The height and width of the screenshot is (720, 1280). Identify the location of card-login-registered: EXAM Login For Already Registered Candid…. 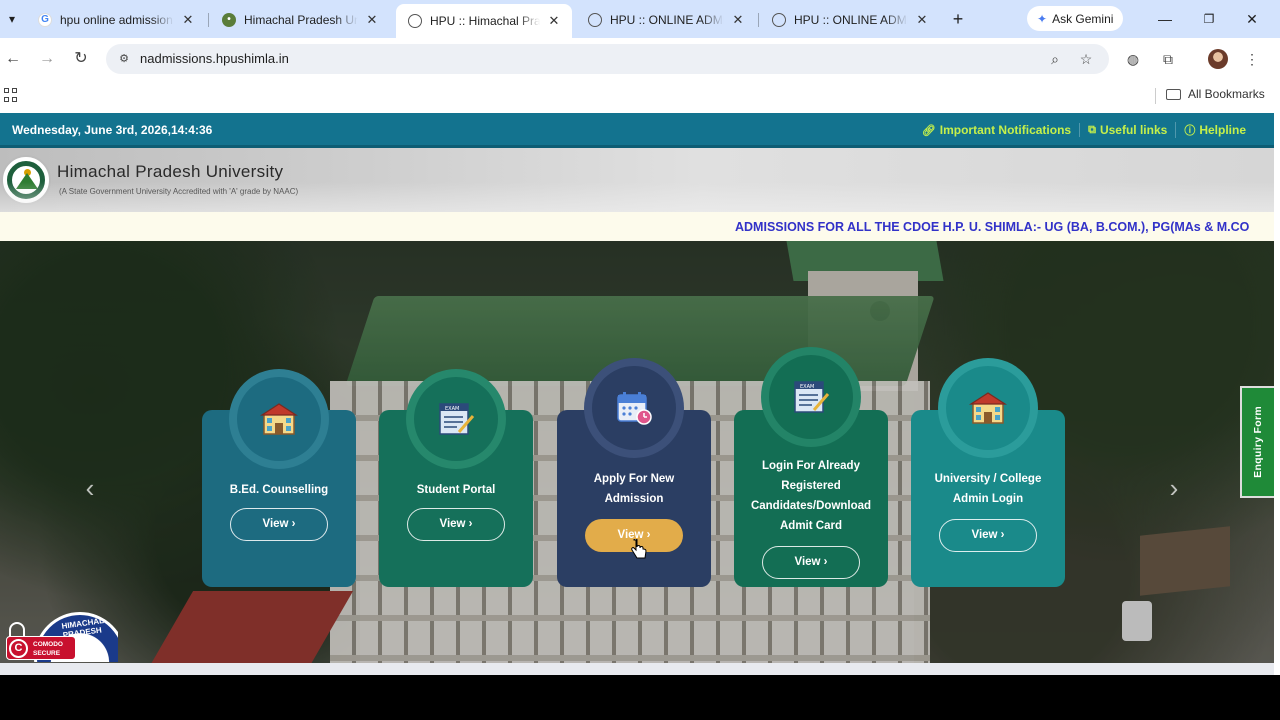
(811, 467).